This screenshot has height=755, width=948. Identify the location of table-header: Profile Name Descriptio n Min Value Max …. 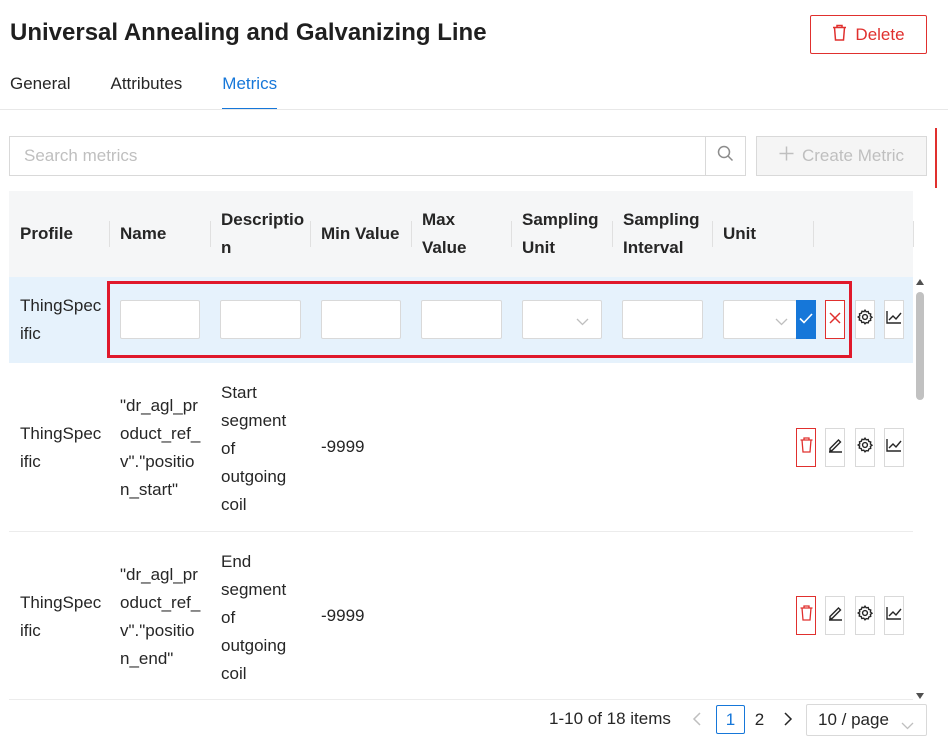
(461, 234).